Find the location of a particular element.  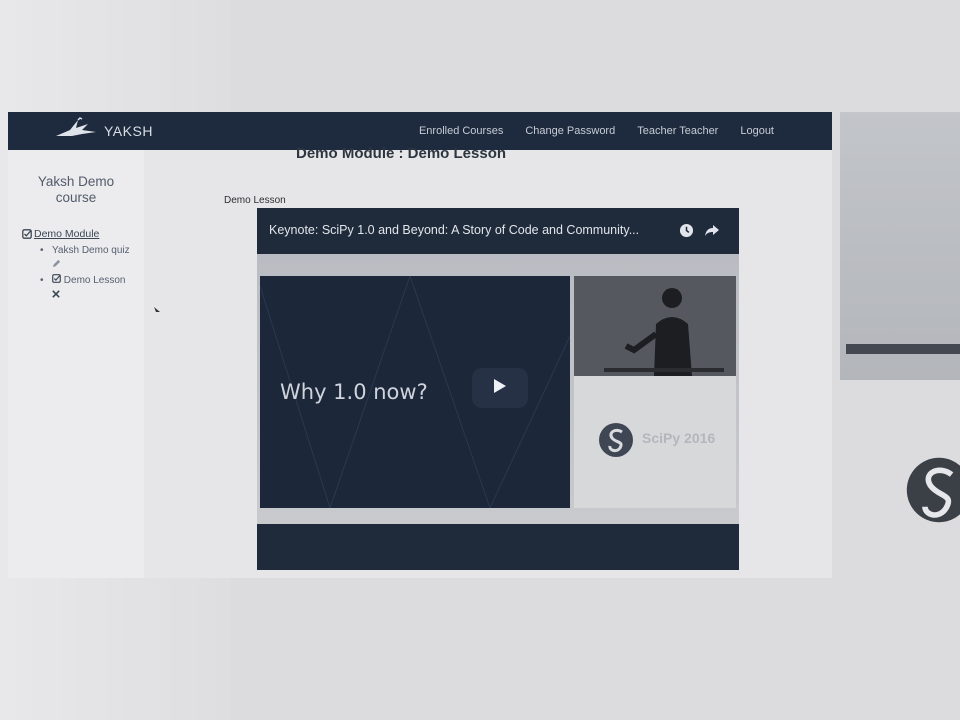

video-footer is located at coordinates (498, 547).